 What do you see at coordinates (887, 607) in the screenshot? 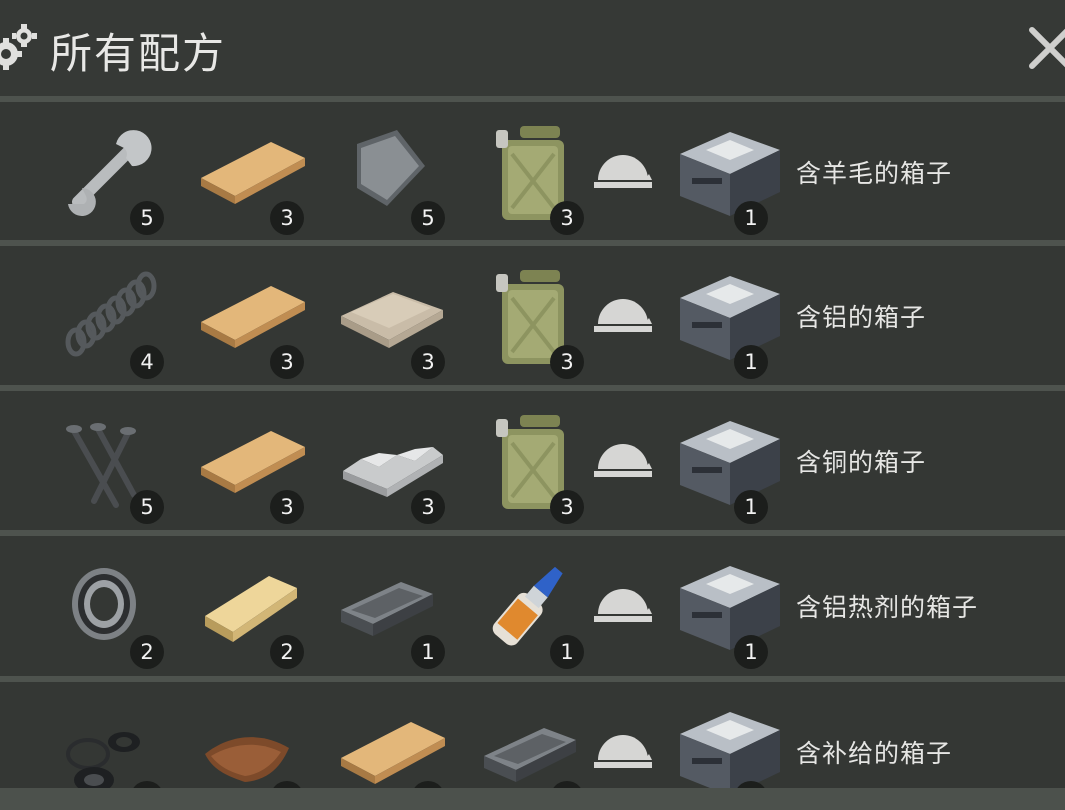
I see `result-name: 含铝热剂的箱子` at bounding box center [887, 607].